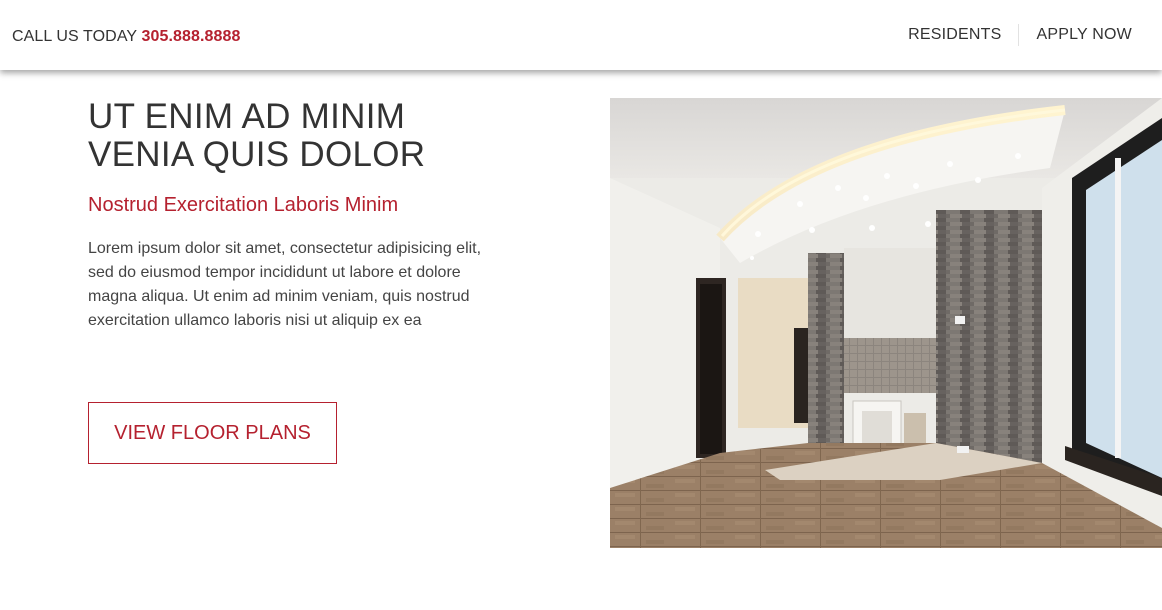 The image size is (1162, 610). Describe the element at coordinates (257, 154) in the screenshot. I see `title-line-2: VENIA QUIS DOLOR` at that location.